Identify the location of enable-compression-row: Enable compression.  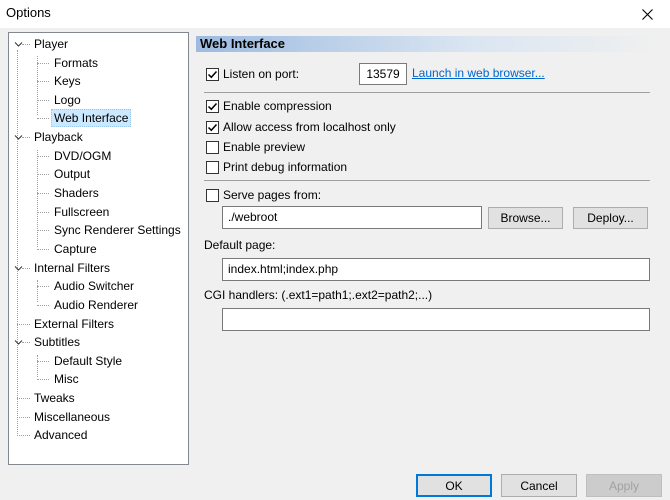
(269, 106).